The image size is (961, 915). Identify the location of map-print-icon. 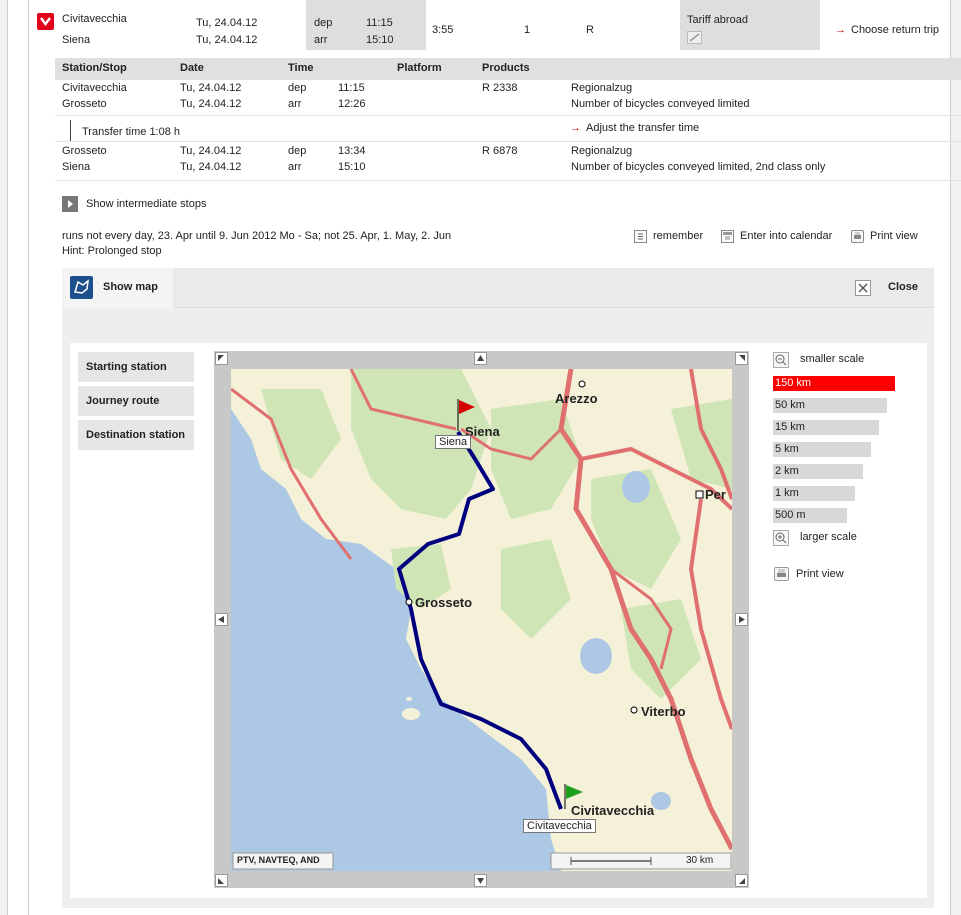
(781, 574).